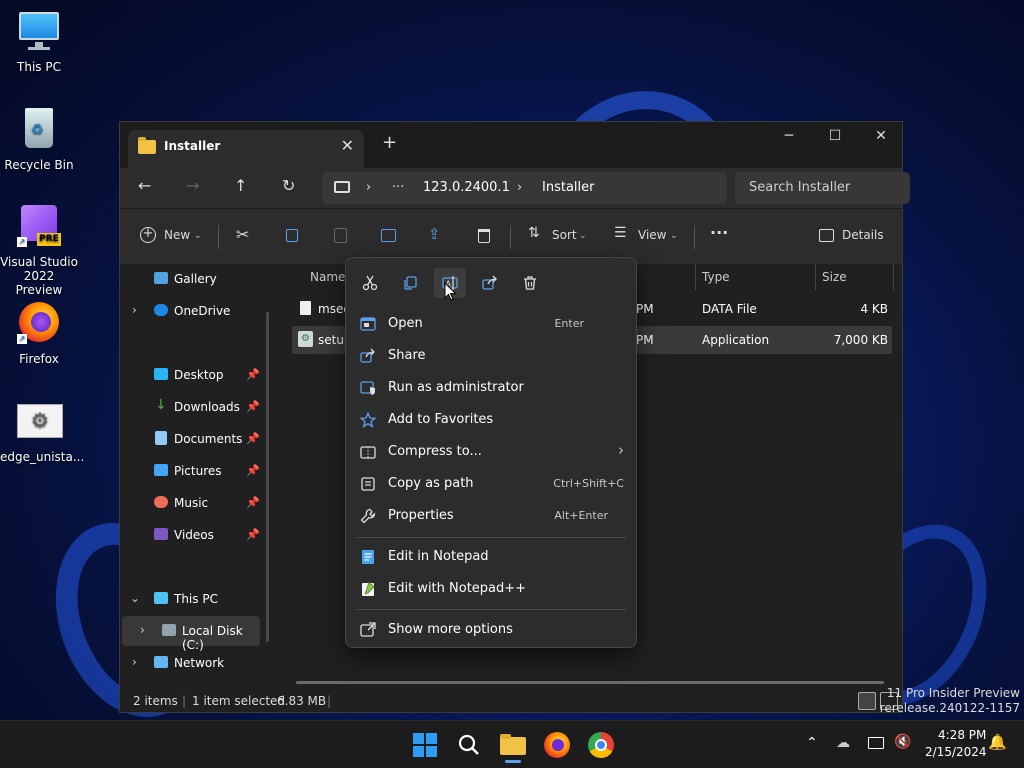  Describe the element at coordinates (834, 277) in the screenshot. I see `column-header-size: Size` at that location.